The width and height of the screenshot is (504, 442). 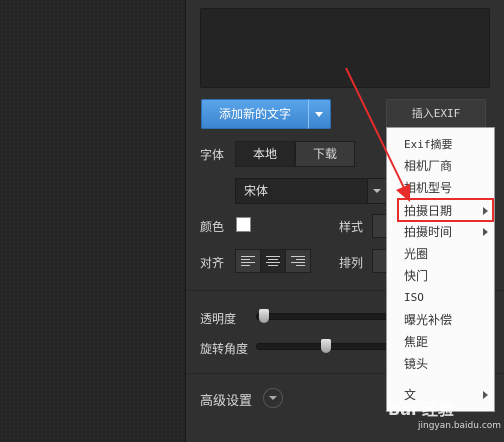 What do you see at coordinates (460, 426) in the screenshot?
I see `watermark-sub: jingyan.baidu.com` at bounding box center [460, 426].